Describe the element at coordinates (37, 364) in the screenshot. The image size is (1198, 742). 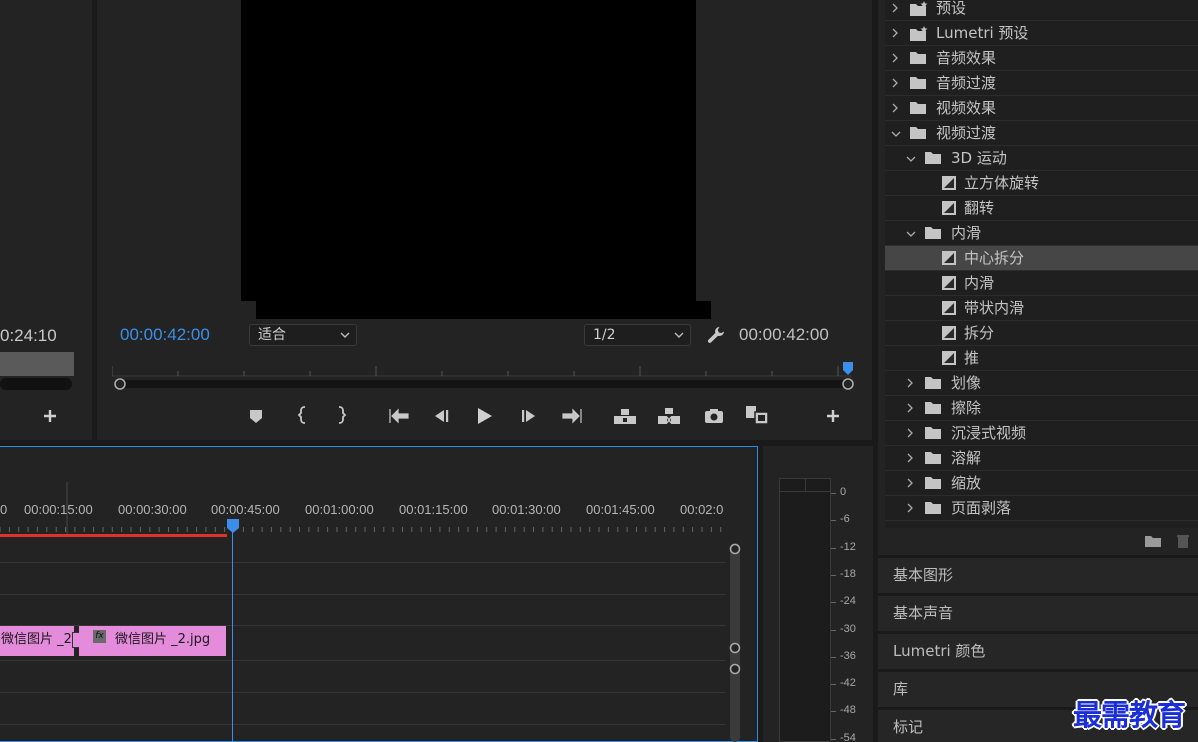
I see `source-zoom-bar` at that location.